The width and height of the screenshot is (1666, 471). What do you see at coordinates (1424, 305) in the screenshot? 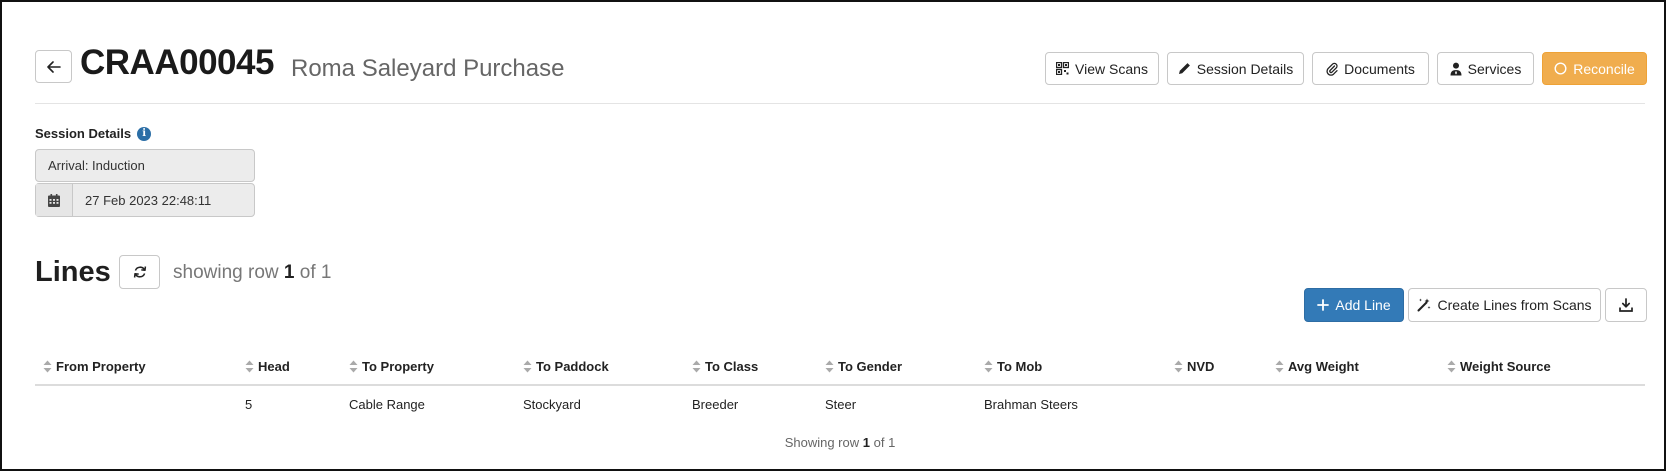
I see `magic-wand-icon` at bounding box center [1424, 305].